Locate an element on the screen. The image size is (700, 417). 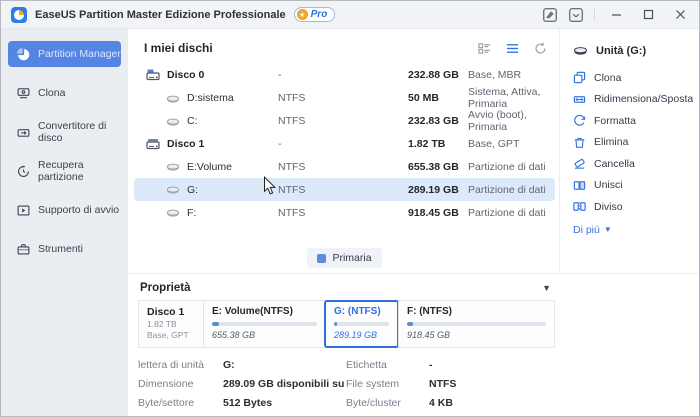
detail-value: 4 KB is located at coordinates (441, 403).